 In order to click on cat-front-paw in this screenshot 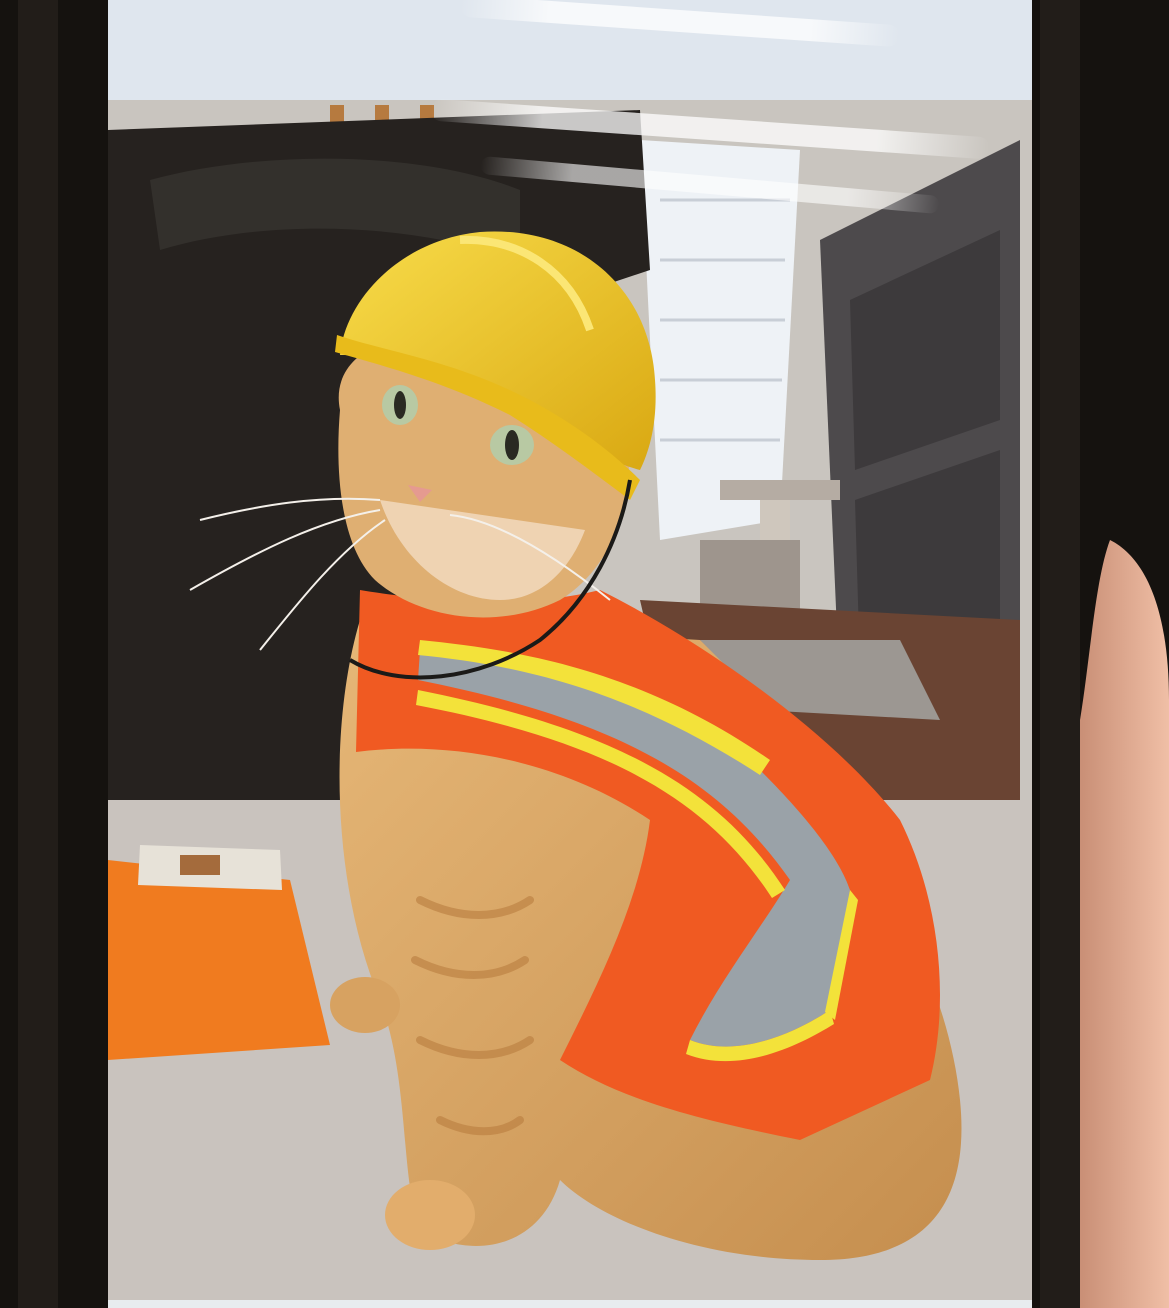, I will do `click(430, 1215)`.